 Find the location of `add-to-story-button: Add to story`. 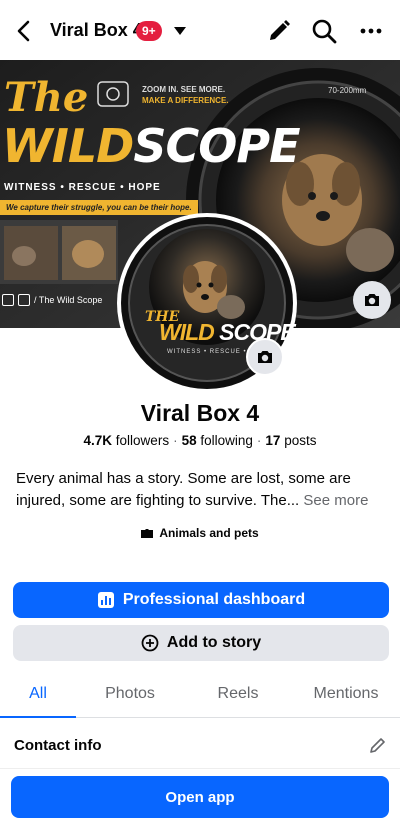

add-to-story-button: Add to story is located at coordinates (201, 643).